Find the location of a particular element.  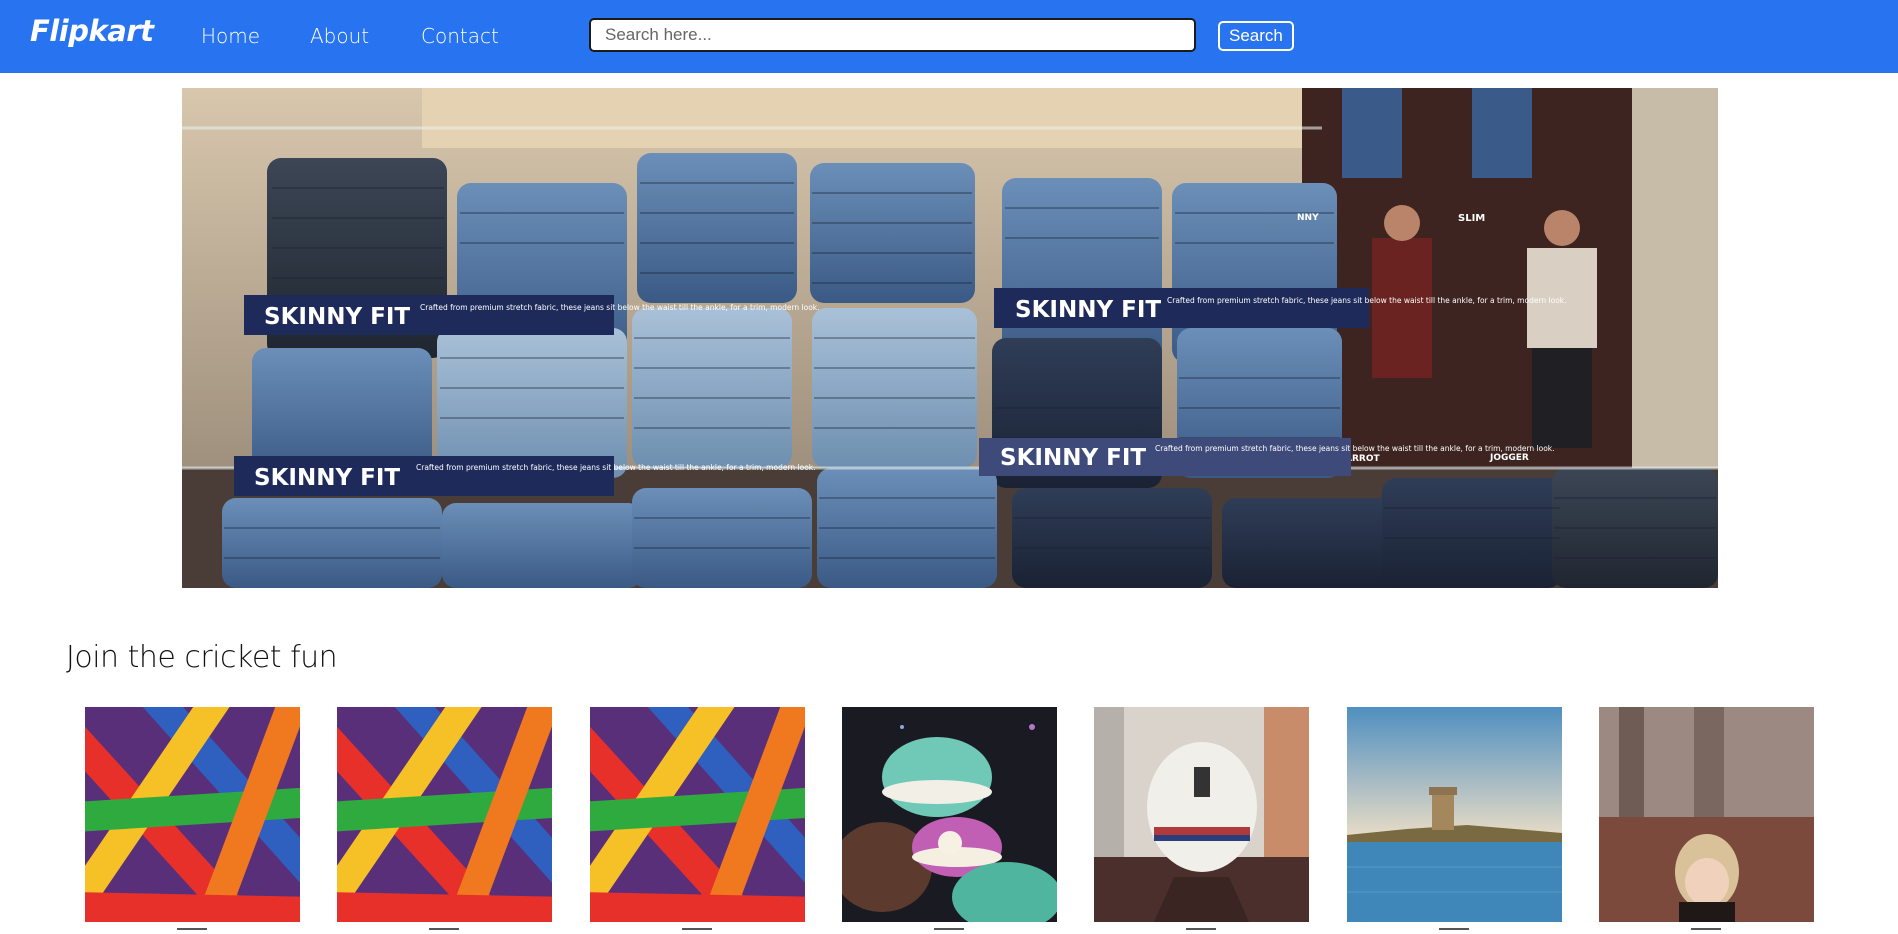

nav-link-home: Home is located at coordinates (230, 36).